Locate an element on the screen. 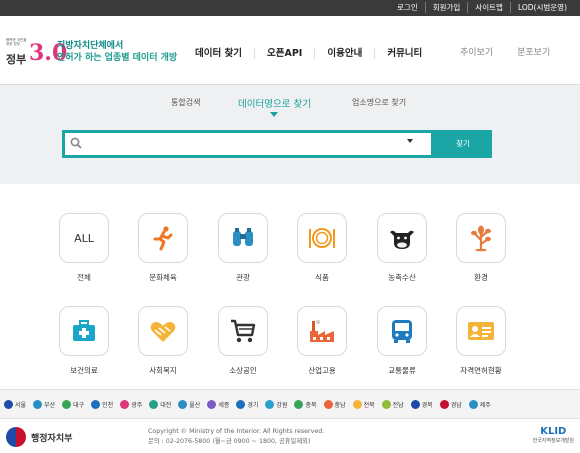 Image resolution: width=580 pixels, height=453 pixels. category-label: 관광 is located at coordinates (243, 277).